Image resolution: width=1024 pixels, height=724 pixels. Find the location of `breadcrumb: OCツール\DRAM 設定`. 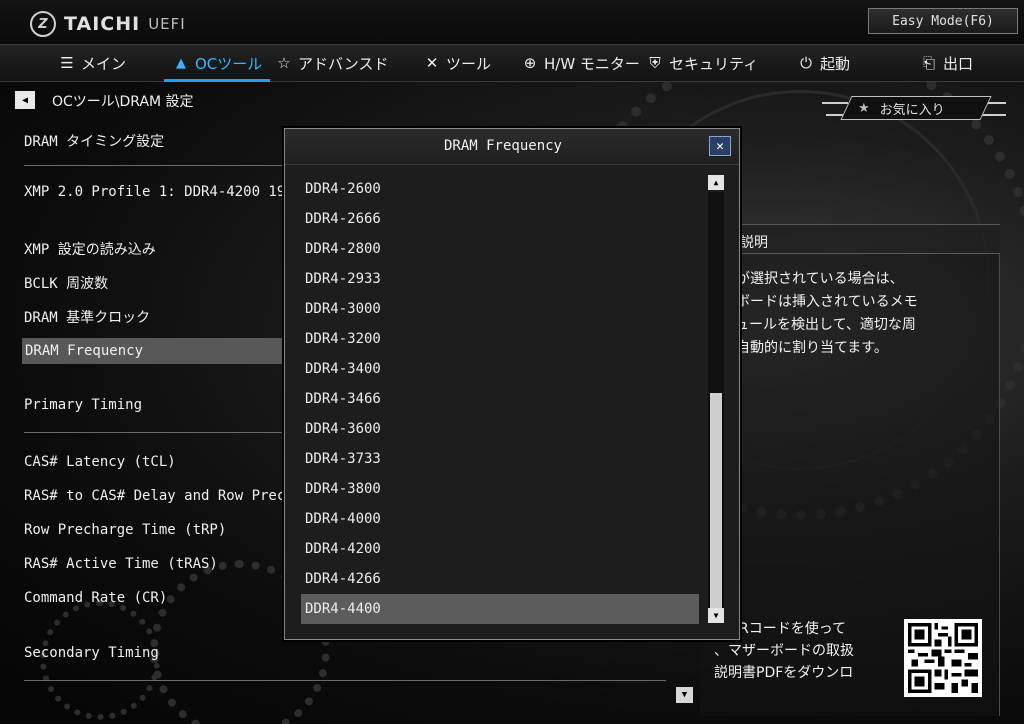

breadcrumb: OCツール\DRAM 設定 is located at coordinates (123, 102).